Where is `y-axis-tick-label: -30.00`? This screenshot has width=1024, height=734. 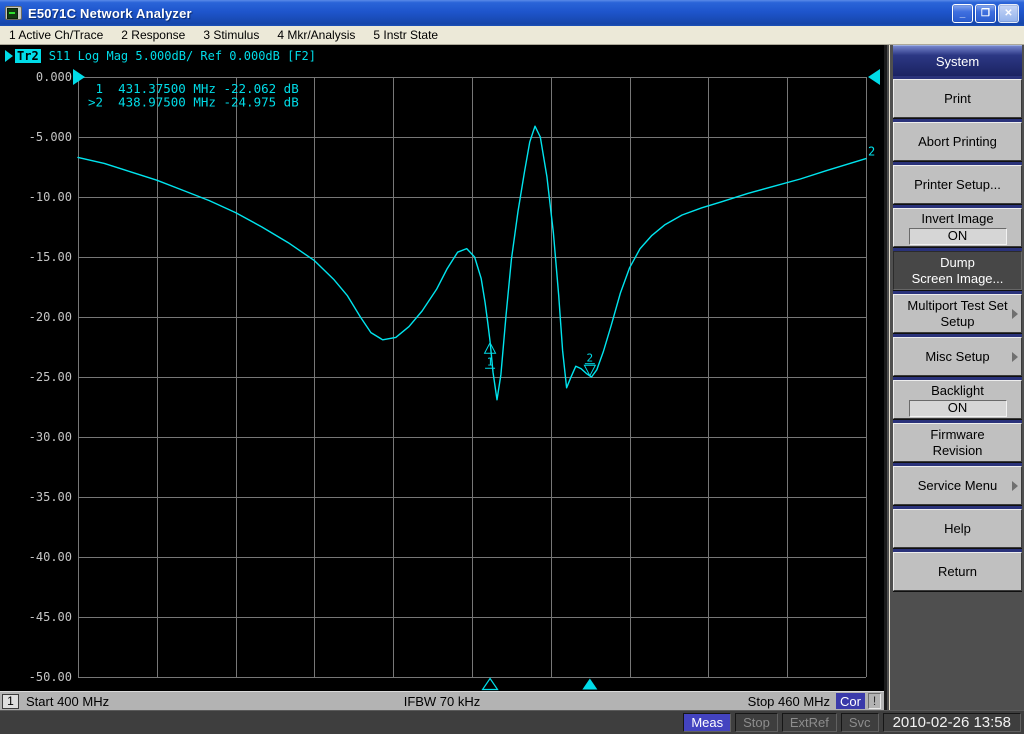
y-axis-tick-label: -30.00 is located at coordinates (50, 437).